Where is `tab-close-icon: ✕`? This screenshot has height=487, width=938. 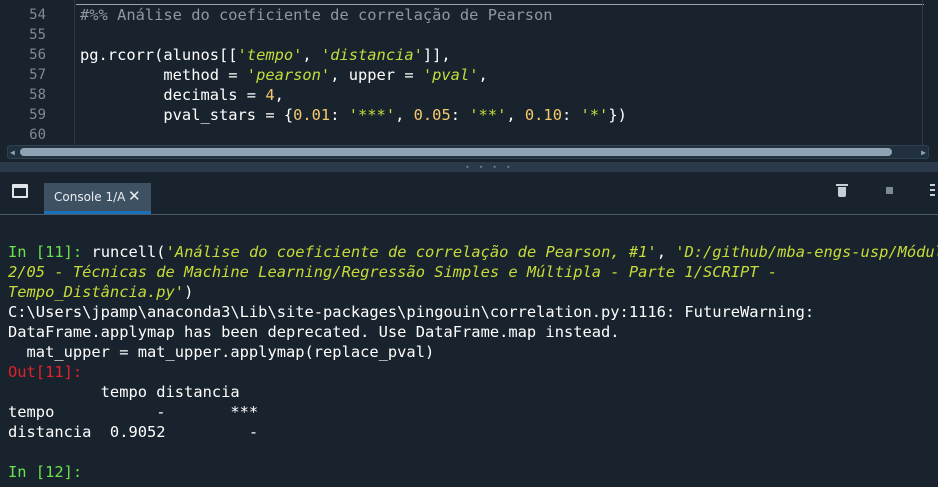
tab-close-icon: ✕ is located at coordinates (134, 196).